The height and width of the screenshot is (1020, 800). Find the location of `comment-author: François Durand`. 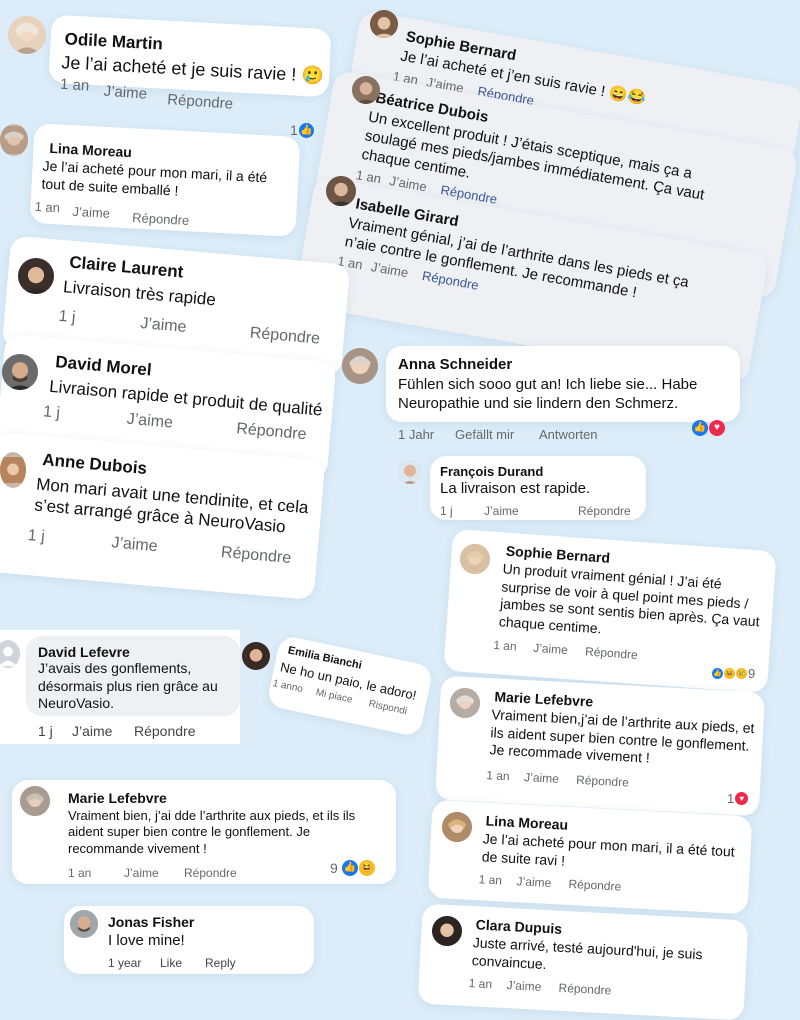

comment-author: François Durand is located at coordinates (491, 471).